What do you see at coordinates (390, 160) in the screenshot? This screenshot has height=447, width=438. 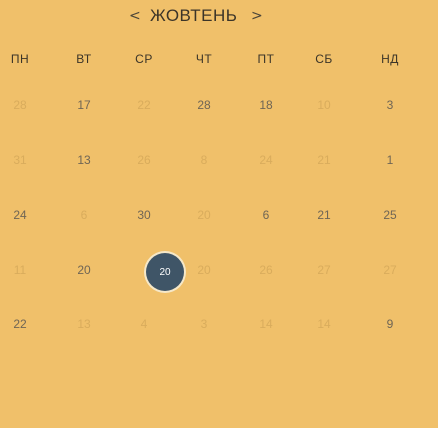 I see `day-cell: 1` at bounding box center [390, 160].